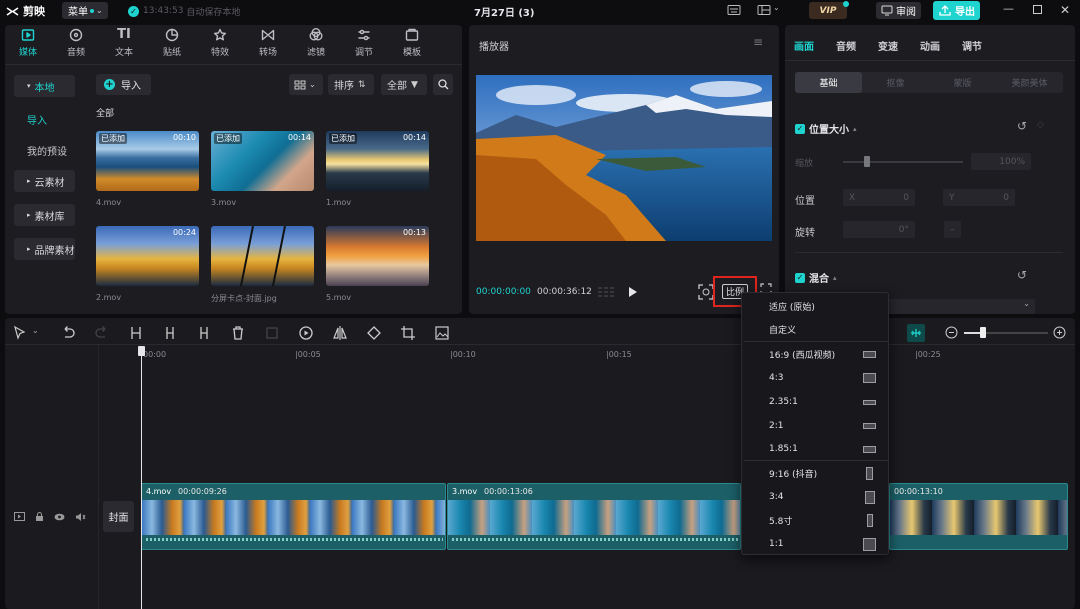 Image resolution: width=1080 pixels, height=609 pixels. What do you see at coordinates (1029, 82) in the screenshot?
I see `subtab-beauty: 美颜美体` at bounding box center [1029, 82].